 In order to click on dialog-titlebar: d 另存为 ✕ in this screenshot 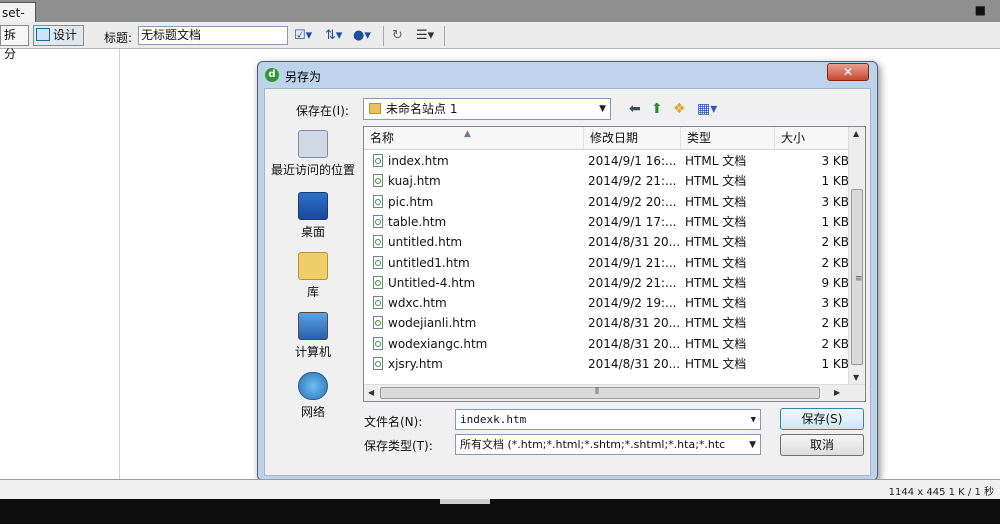, I will do `click(567, 75)`.